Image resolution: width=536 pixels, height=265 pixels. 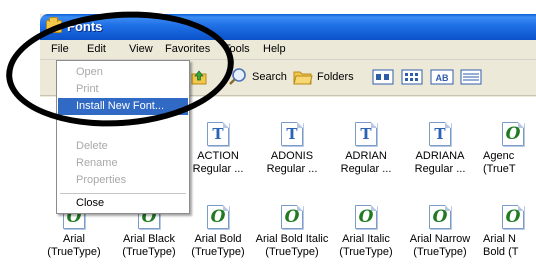 What do you see at coordinates (123, 203) in the screenshot?
I see `menu-item-close: Close` at bounding box center [123, 203].